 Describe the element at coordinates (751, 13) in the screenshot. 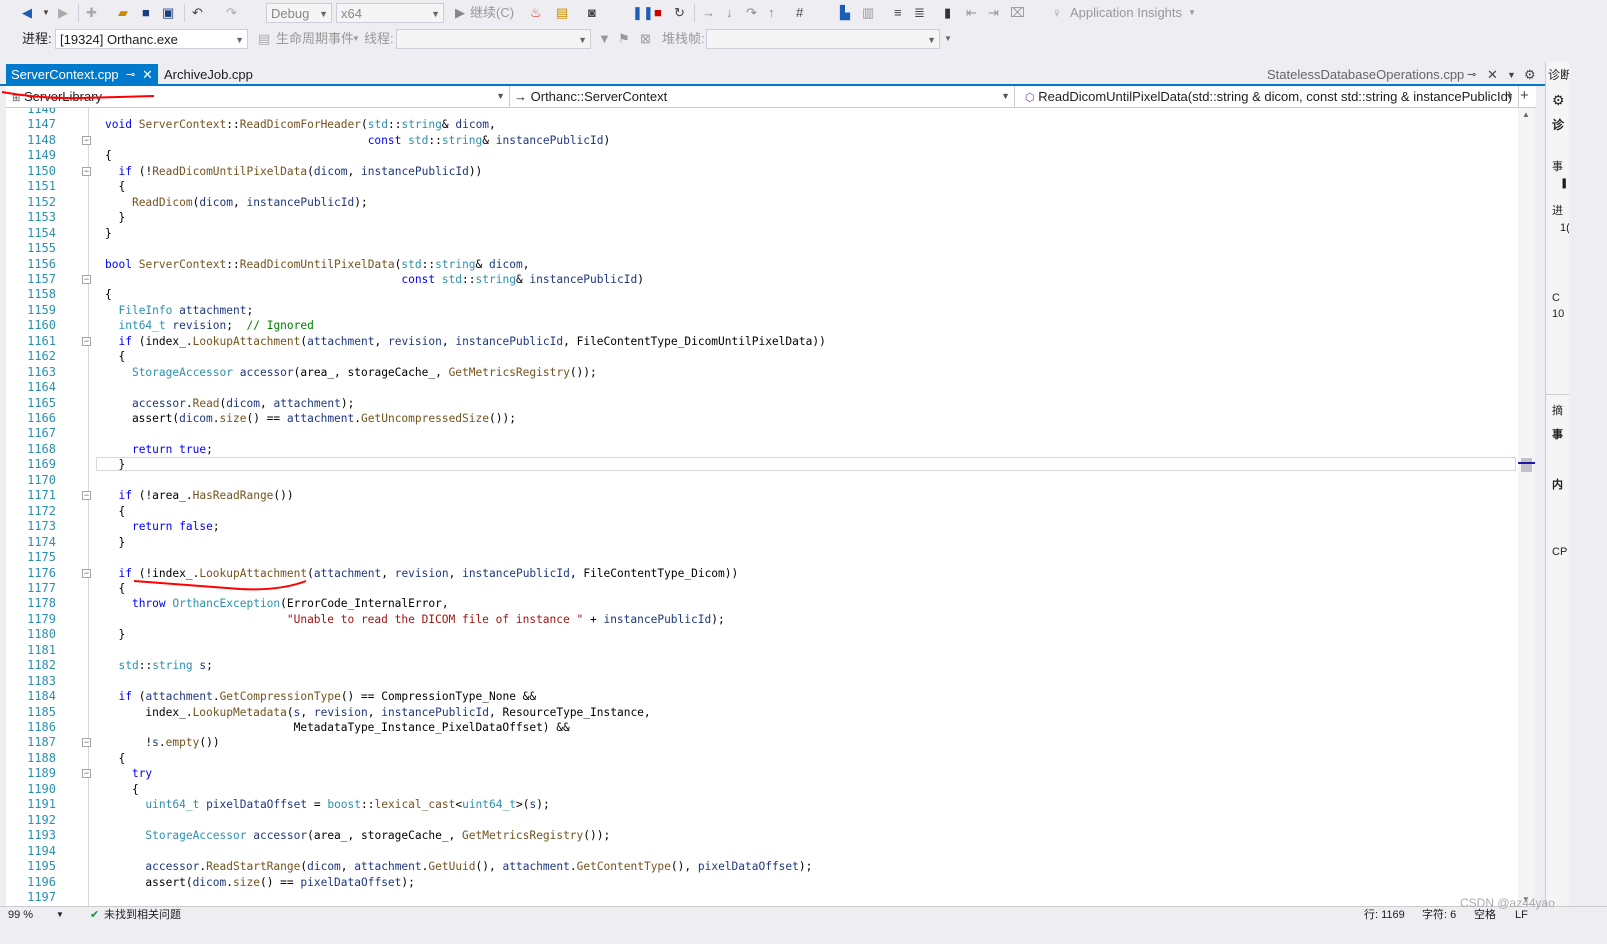

I see `step-over-icon: ↷` at that location.